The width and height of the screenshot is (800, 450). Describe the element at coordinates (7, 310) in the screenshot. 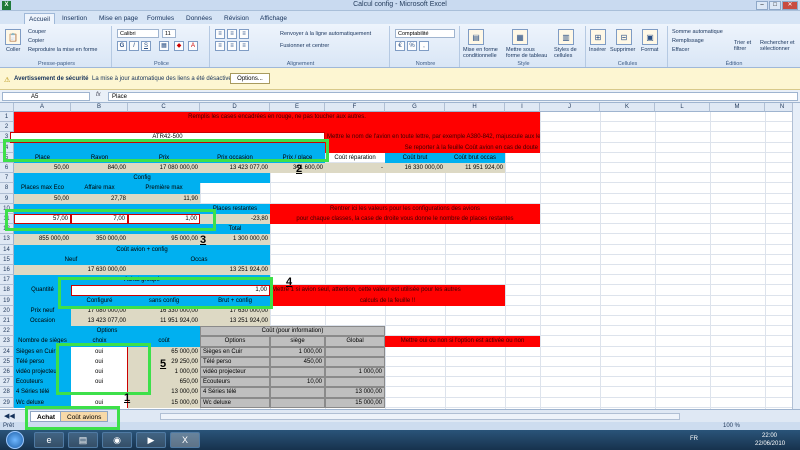

I see `row-header: 20` at that location.